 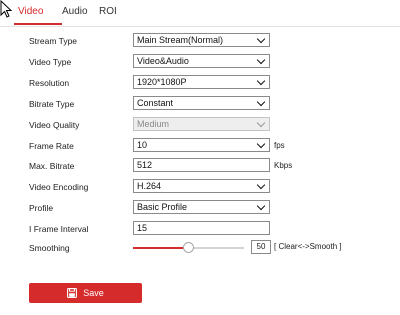 What do you see at coordinates (201, 40) in the screenshot?
I see `stream-type-select: Main Stream(Normal)` at bounding box center [201, 40].